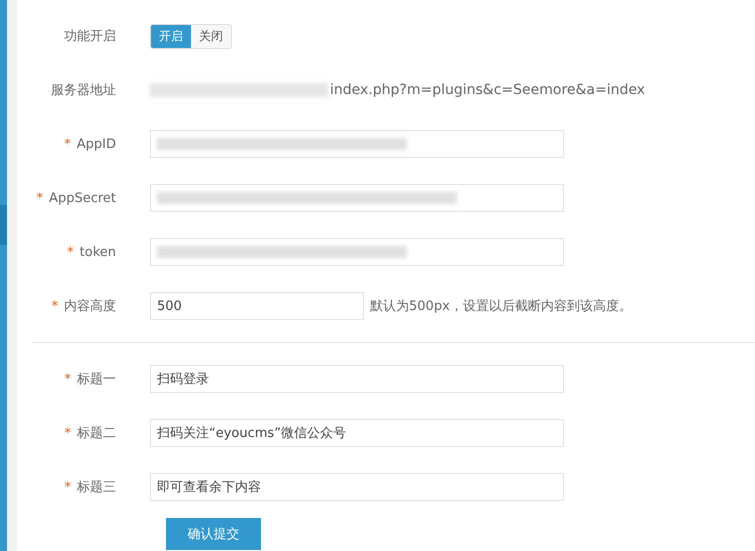 Image resolution: width=755 pixels, height=551 pixels. Describe the element at coordinates (357, 379) in the screenshot. I see `input-field: 扫码登录` at that location.